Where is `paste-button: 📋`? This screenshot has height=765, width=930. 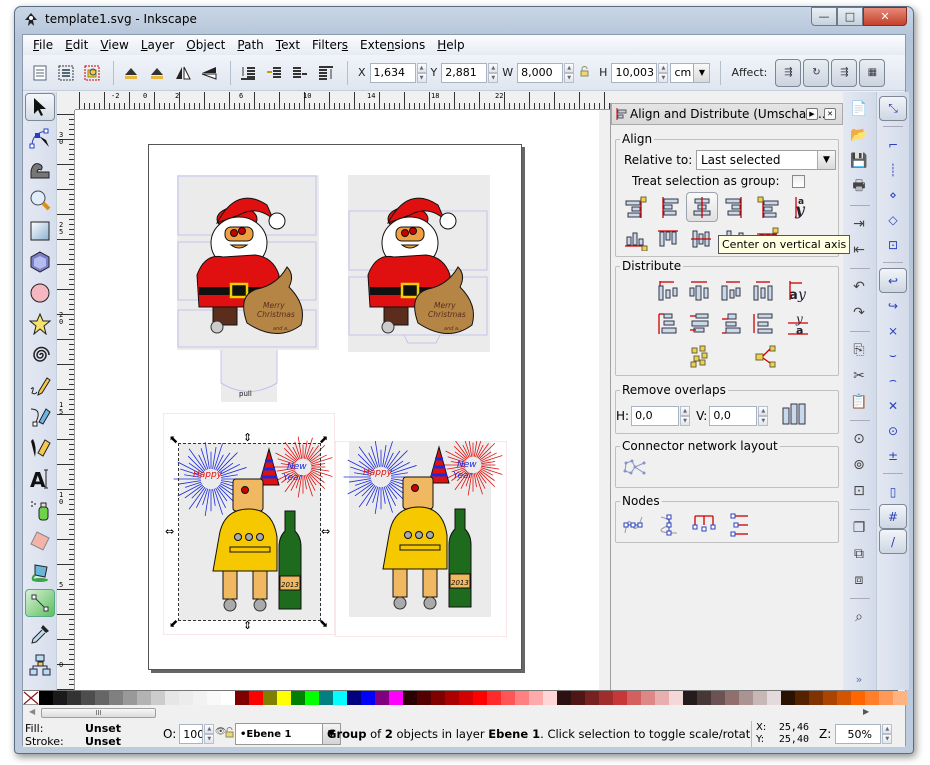
paste-button: 📋 is located at coordinates (859, 402).